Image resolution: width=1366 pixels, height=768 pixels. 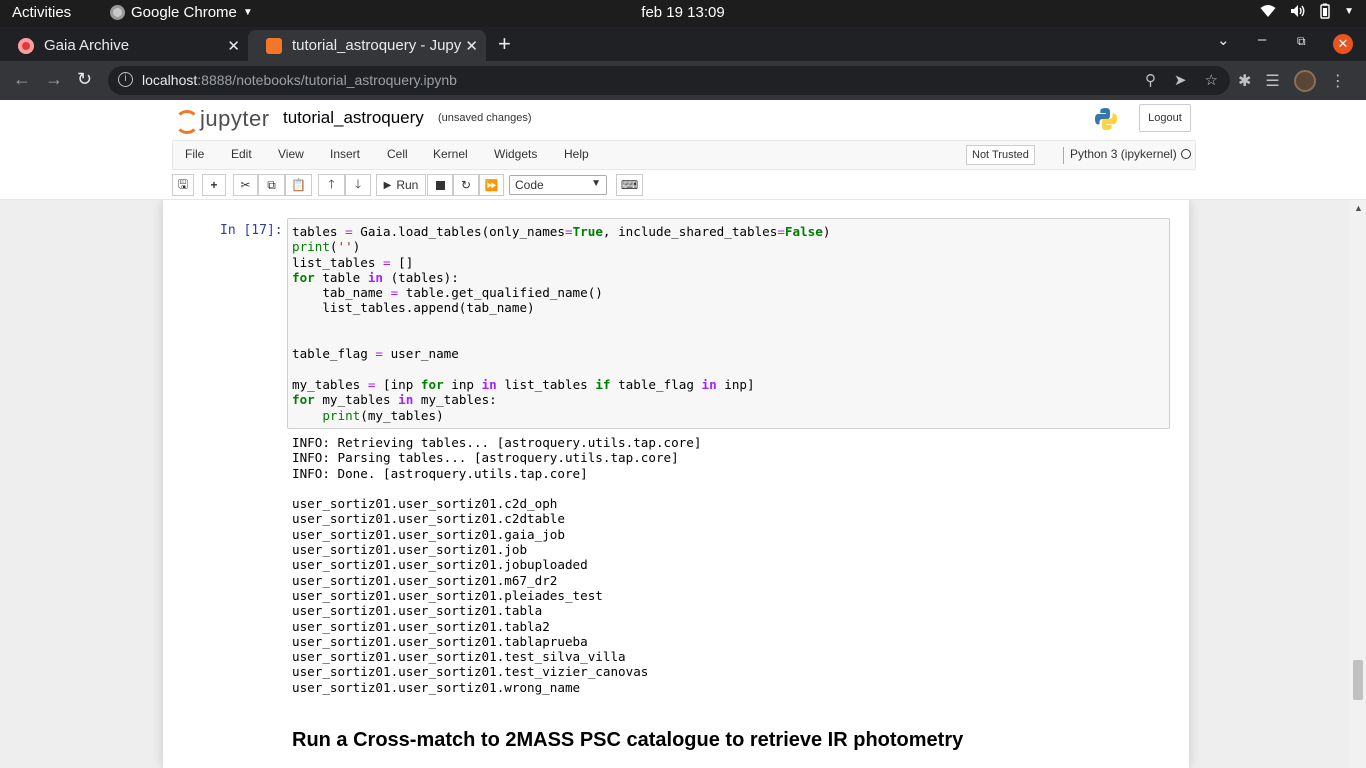 I want to click on restore-icon: ⧉, so click(x=1301, y=41).